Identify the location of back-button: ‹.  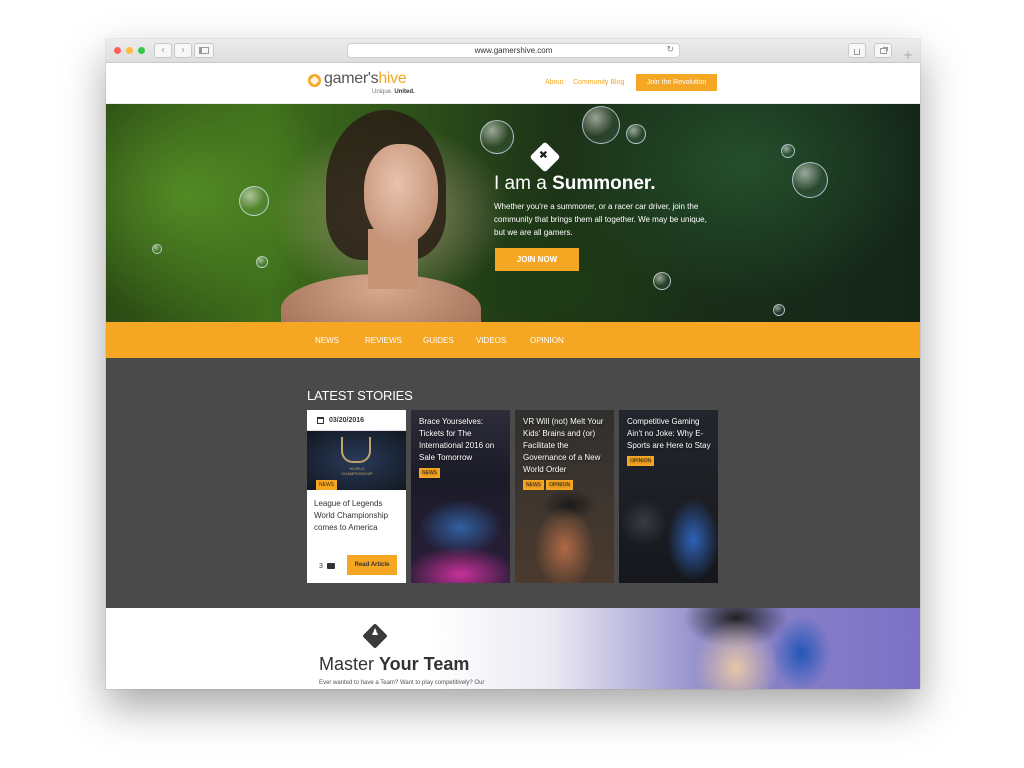
(163, 50).